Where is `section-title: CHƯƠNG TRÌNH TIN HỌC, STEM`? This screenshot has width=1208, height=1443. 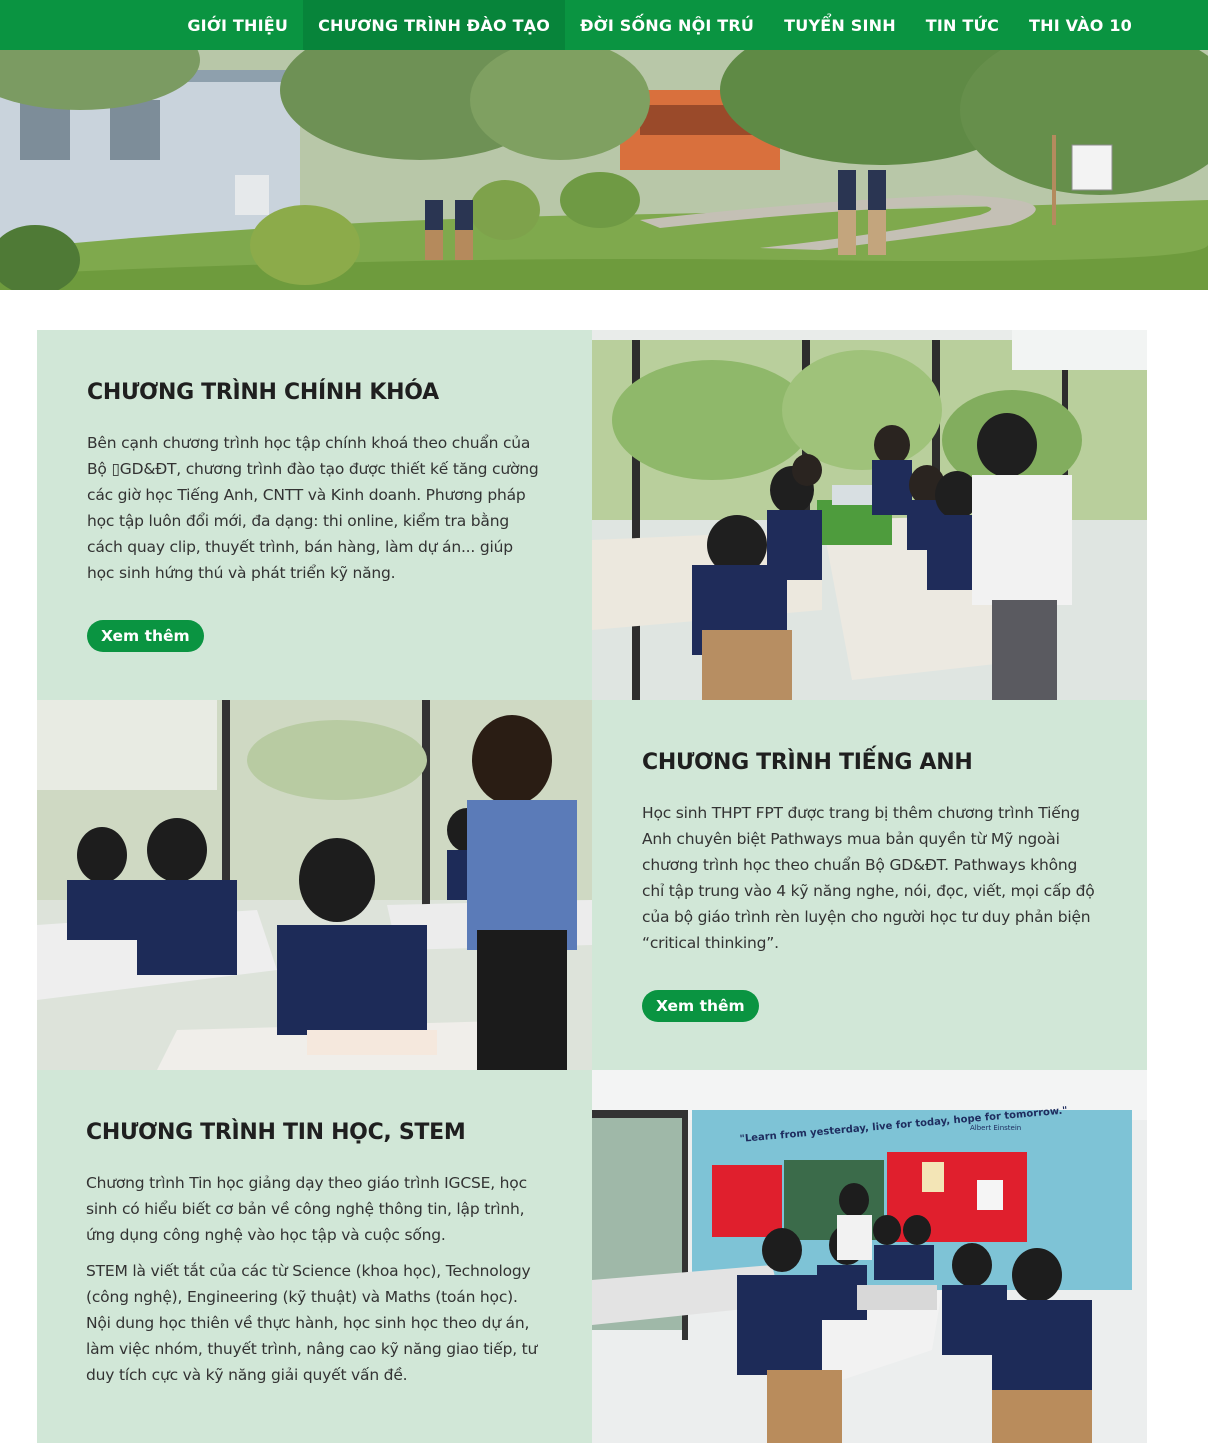 section-title: CHƯƠNG TRÌNH TIN HỌC, STEM is located at coordinates (276, 1132).